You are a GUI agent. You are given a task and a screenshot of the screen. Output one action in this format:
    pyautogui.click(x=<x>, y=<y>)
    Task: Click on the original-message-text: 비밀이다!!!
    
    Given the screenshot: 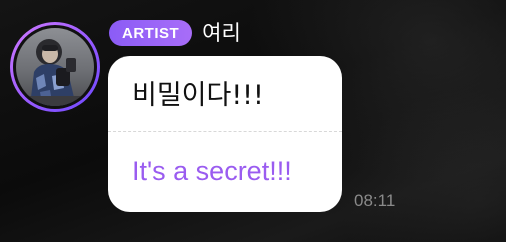 What is the action you would take?
    pyautogui.click(x=198, y=95)
    